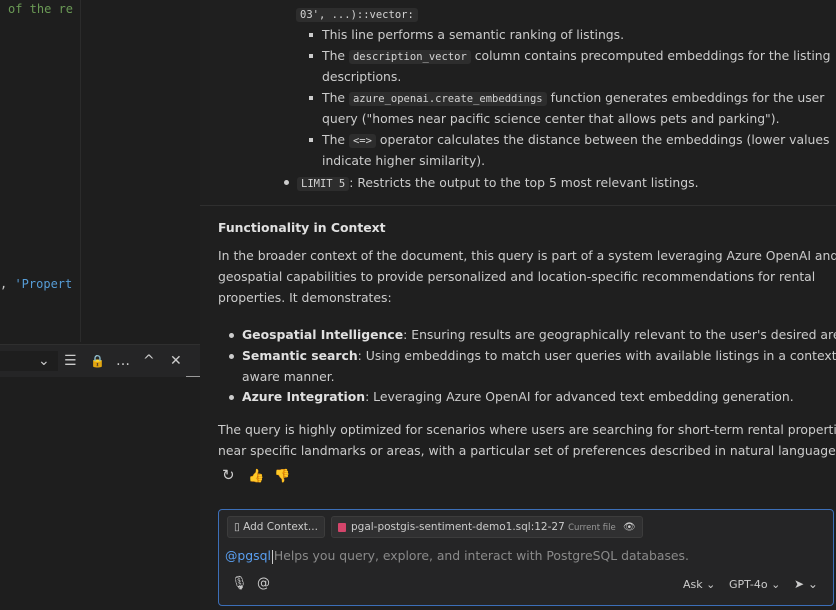 The width and height of the screenshot is (836, 610). What do you see at coordinates (149, 361) in the screenshot?
I see `chevron-up-icon: ^` at bounding box center [149, 361].